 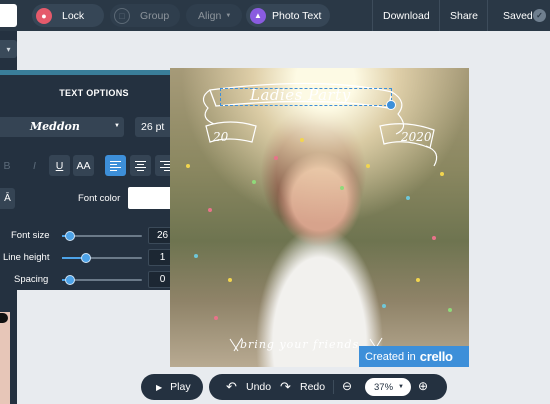 What do you see at coordinates (7, 198) in the screenshot?
I see `text-effect-button: Ā` at bounding box center [7, 198].